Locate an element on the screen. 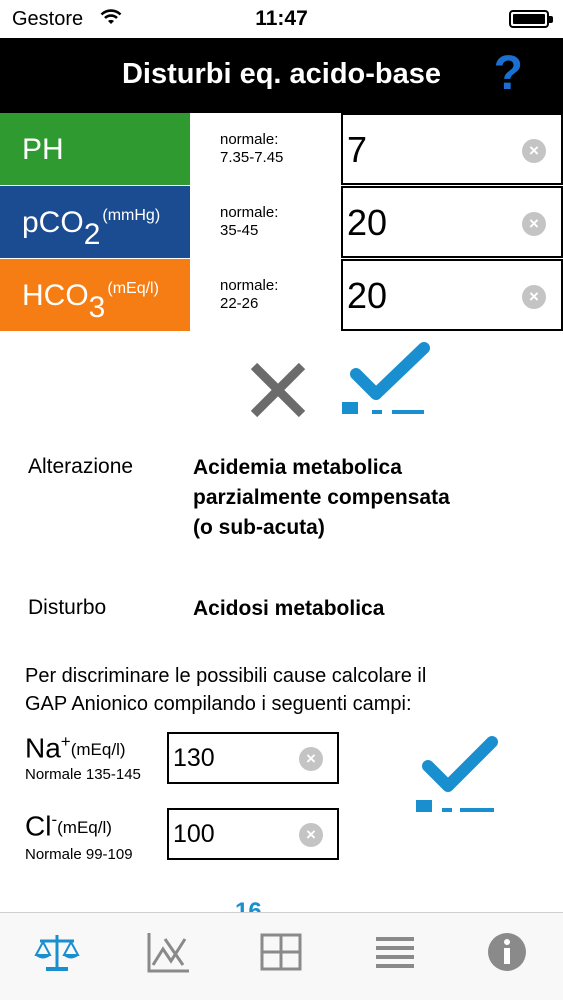 The image size is (563, 1000). hco3-normal-value: 22-26 is located at coordinates (239, 303).